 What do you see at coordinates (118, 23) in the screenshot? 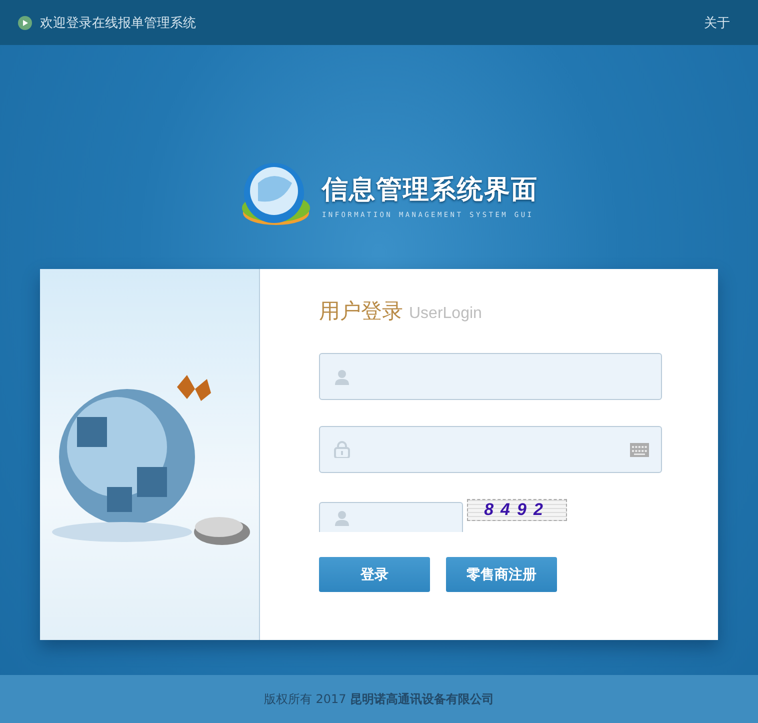
I see `welcome-text: 欢迎登录在线报单管理系统` at bounding box center [118, 23].